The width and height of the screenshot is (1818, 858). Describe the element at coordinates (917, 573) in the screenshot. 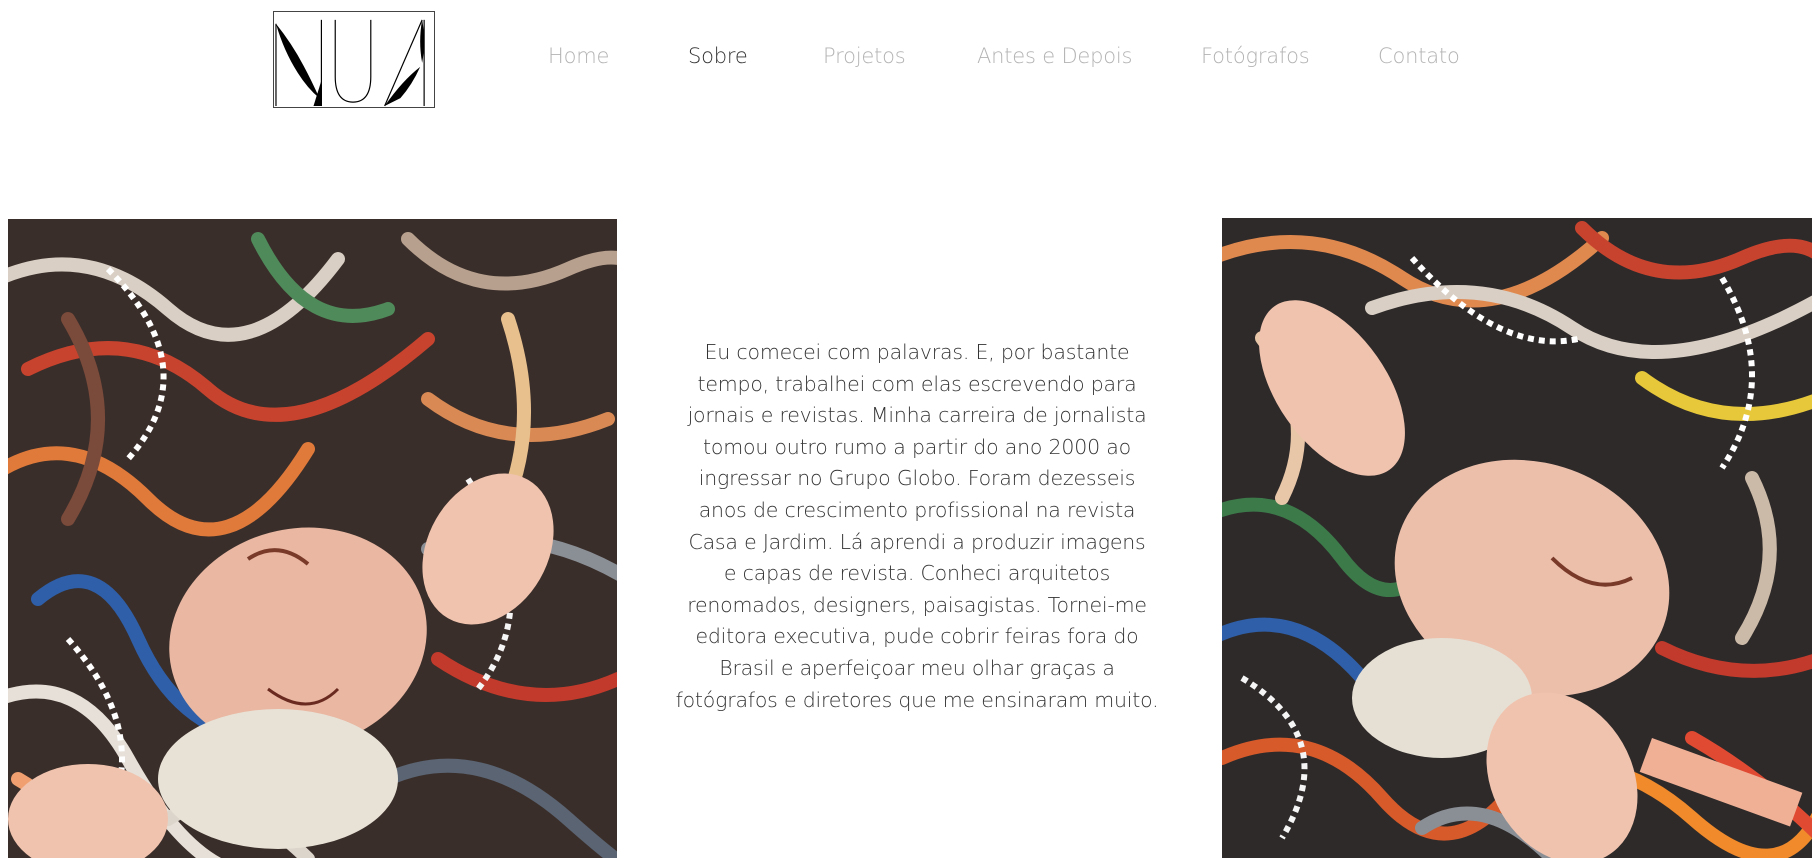

I see `bio-line: e capas de revista. Conheci arquitetos` at that location.